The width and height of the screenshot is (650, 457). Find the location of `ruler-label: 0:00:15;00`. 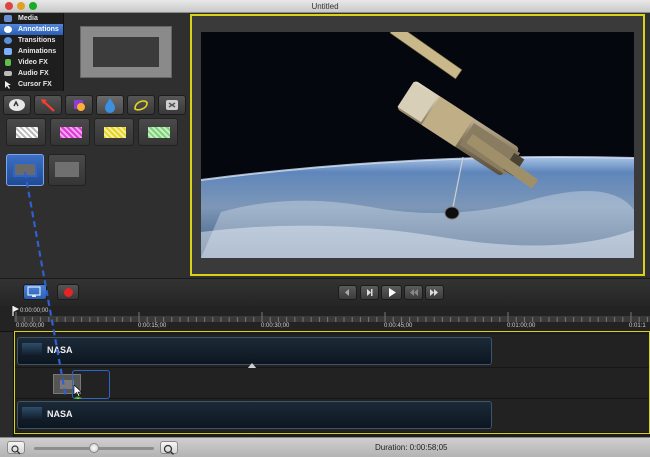

ruler-label: 0:00:15;00 is located at coordinates (152, 326).